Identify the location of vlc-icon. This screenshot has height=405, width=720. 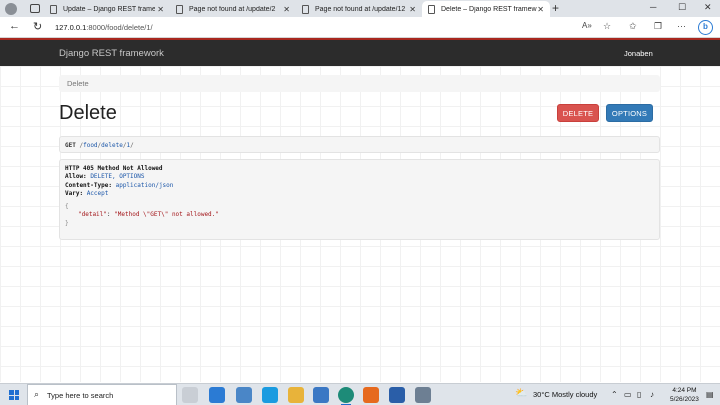
(371, 395).